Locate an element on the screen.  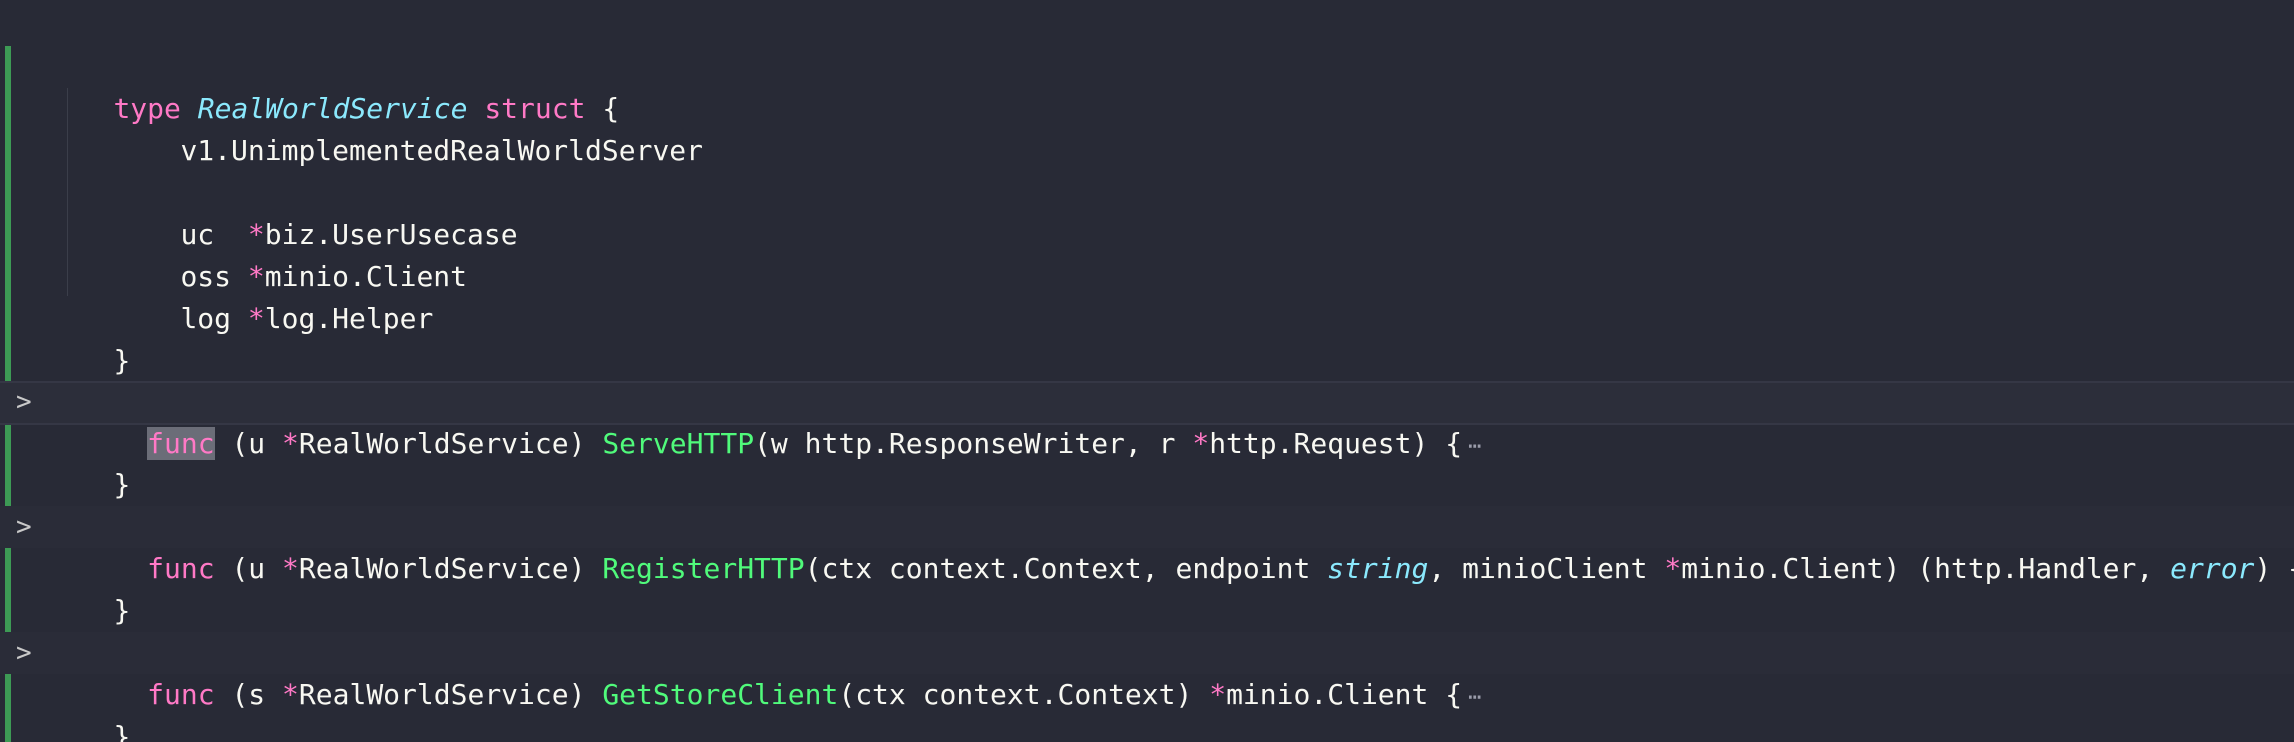
receiver-open: (s is located at coordinates (248, 694).